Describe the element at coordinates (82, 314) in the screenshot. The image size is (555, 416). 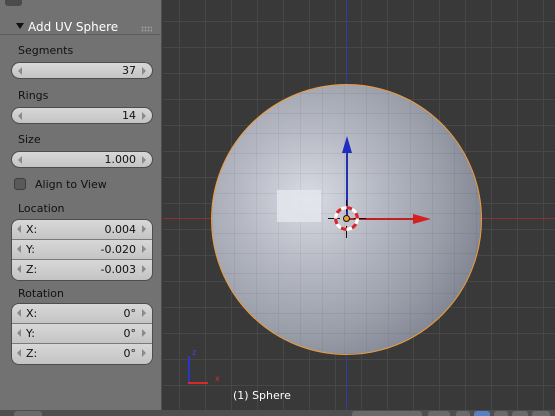
I see `rotation-x-field: X: 0°` at that location.